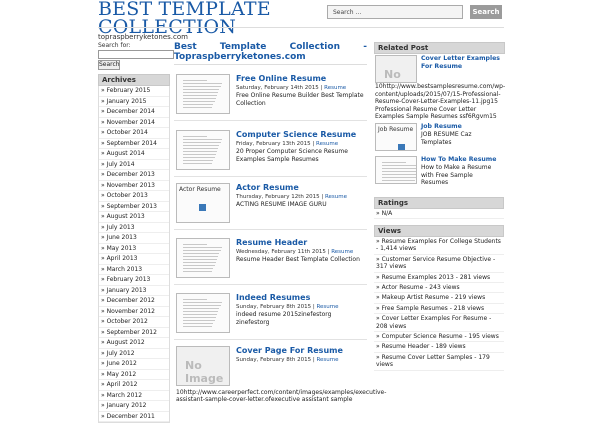 The width and height of the screenshot is (600, 423). What do you see at coordinates (134, 133) in the screenshot?
I see `archive-link: » October 2014` at bounding box center [134, 133].